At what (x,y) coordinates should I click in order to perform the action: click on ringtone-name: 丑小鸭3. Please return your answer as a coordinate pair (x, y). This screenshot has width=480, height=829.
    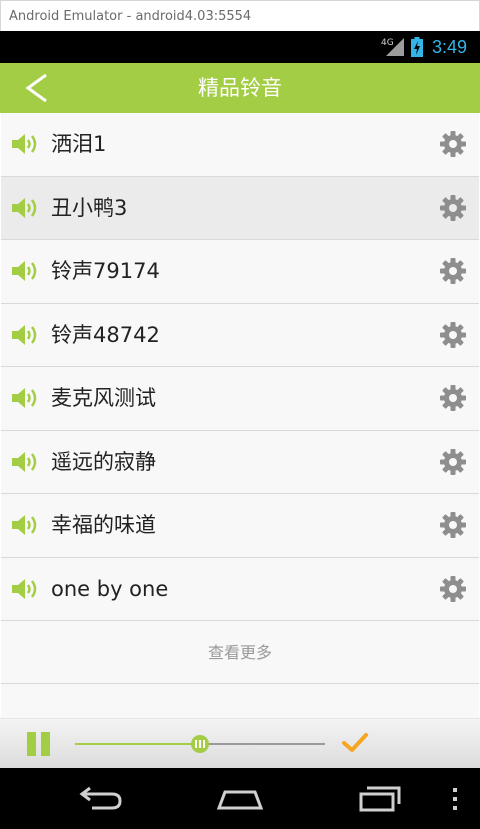
    Looking at the image, I should click on (89, 207).